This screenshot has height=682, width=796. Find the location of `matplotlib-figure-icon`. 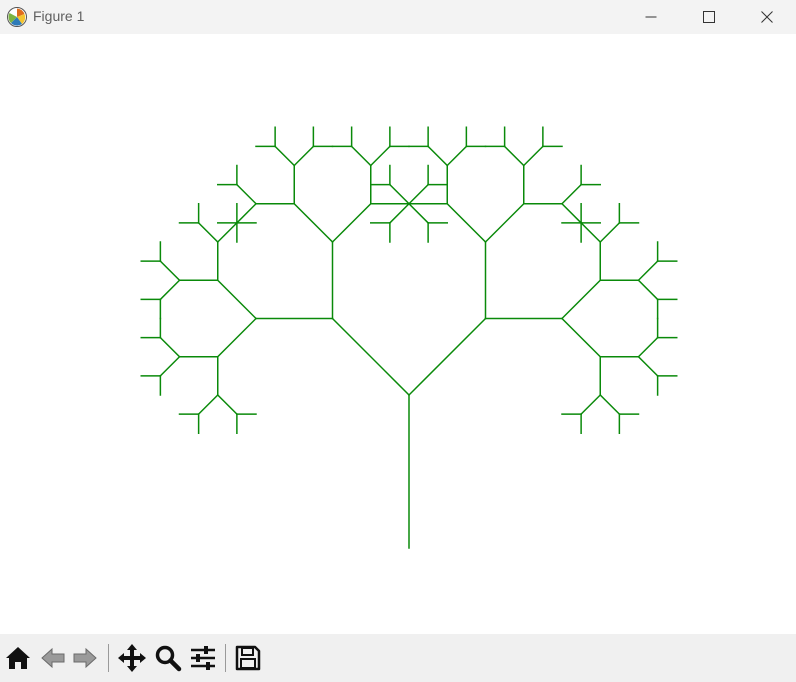

matplotlib-figure-icon is located at coordinates (17, 17).